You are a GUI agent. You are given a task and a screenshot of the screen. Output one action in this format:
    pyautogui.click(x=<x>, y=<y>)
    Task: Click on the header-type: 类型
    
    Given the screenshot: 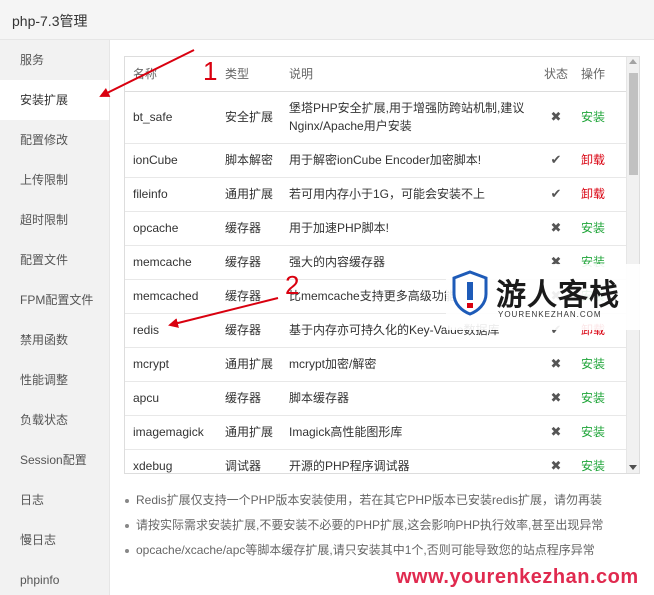 What is the action you would take?
    pyautogui.click(x=249, y=74)
    